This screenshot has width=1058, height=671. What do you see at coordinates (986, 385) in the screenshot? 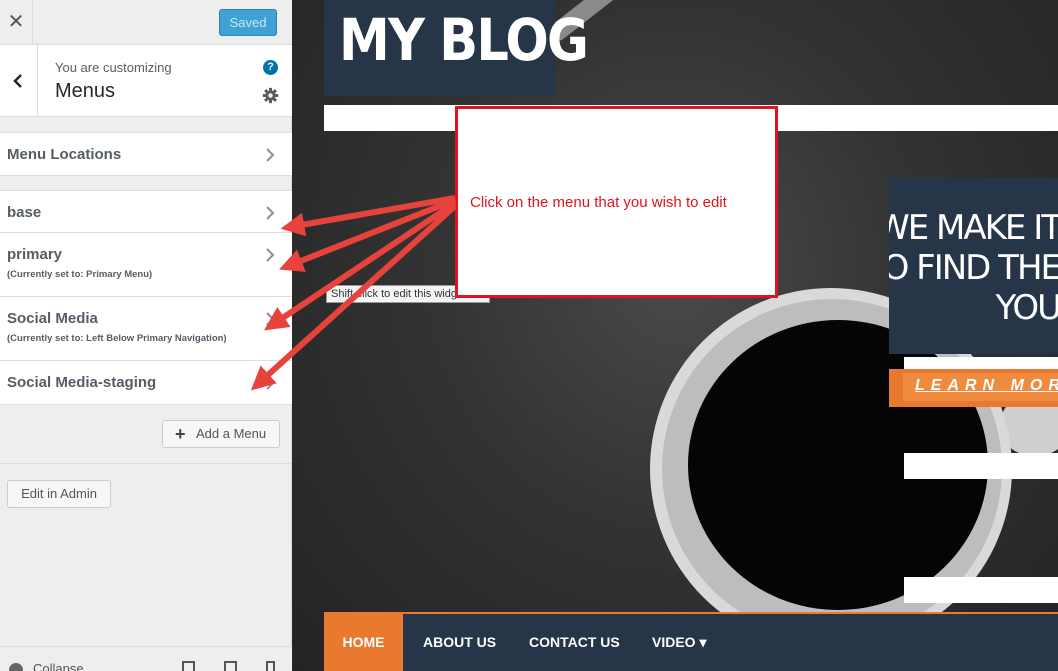
I see `learn-more-label: LEARN MORE` at bounding box center [986, 385].